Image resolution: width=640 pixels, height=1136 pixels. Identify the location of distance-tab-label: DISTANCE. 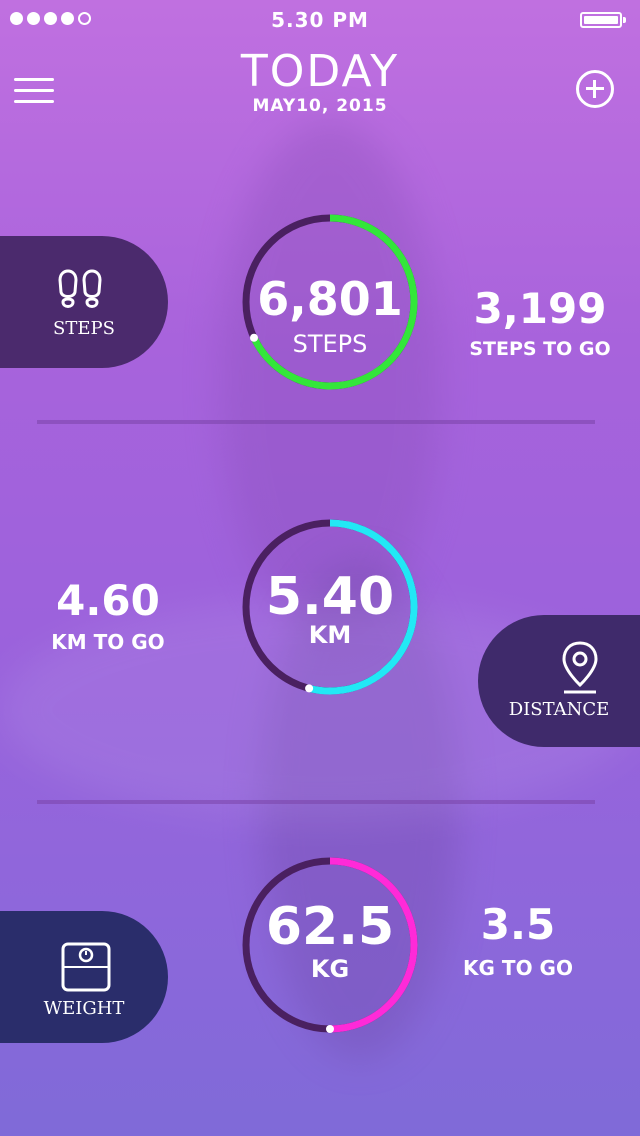
(559, 709).